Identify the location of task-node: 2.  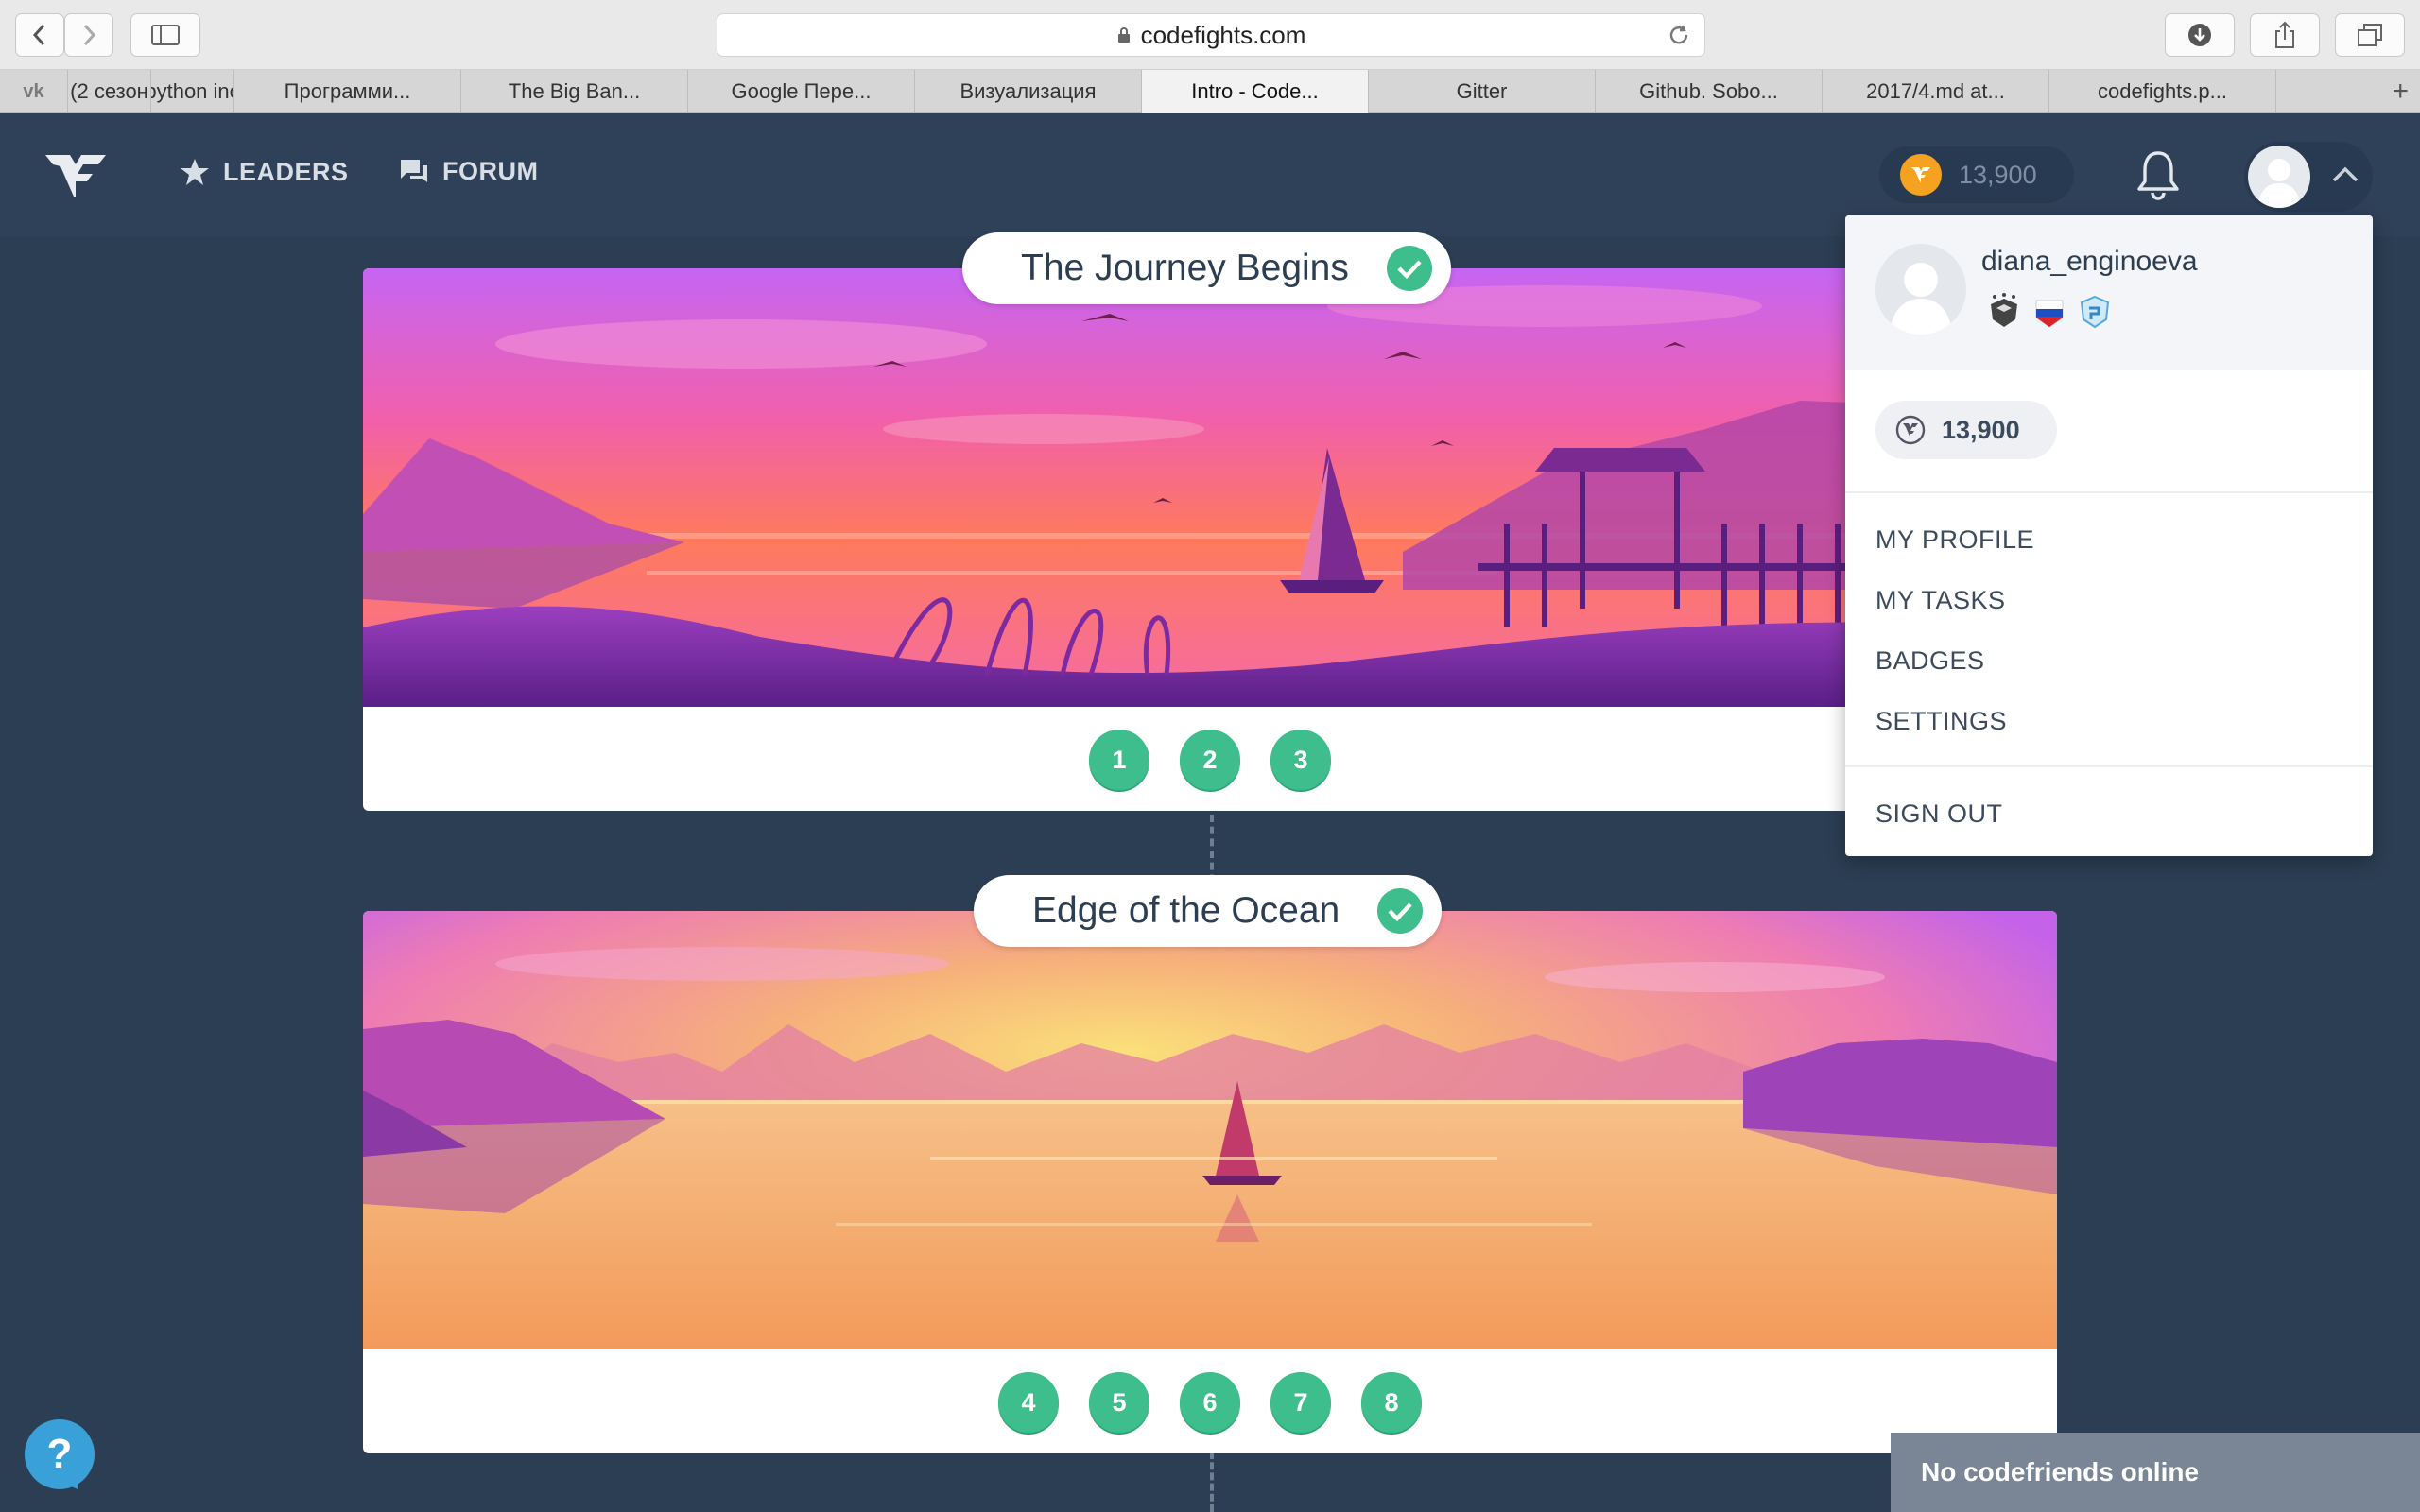
(1210, 760).